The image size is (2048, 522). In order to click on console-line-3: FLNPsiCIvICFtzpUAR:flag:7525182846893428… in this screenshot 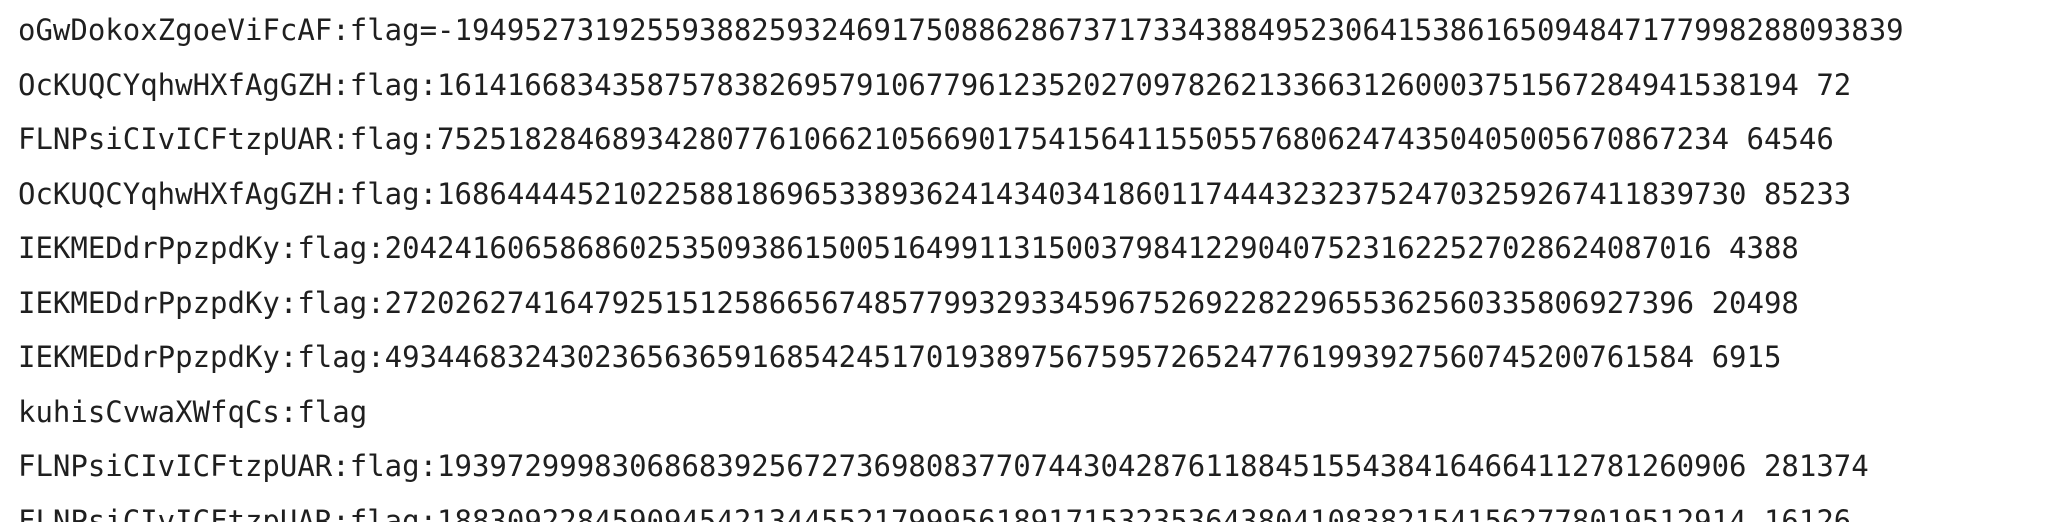, I will do `click(926, 139)`.